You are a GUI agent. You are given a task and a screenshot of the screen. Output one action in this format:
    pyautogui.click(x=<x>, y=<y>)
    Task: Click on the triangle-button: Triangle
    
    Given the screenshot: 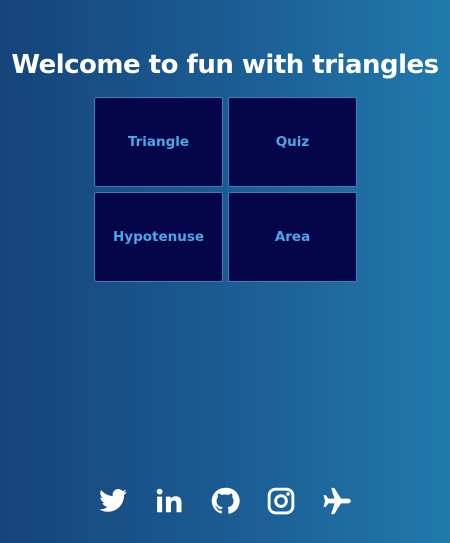 What is the action you would take?
    pyautogui.click(x=158, y=142)
    